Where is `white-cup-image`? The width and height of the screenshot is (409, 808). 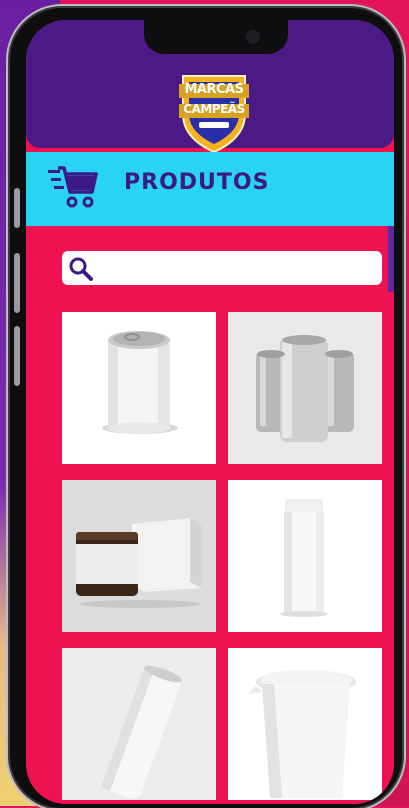
white-cup-image is located at coordinates (302, 734).